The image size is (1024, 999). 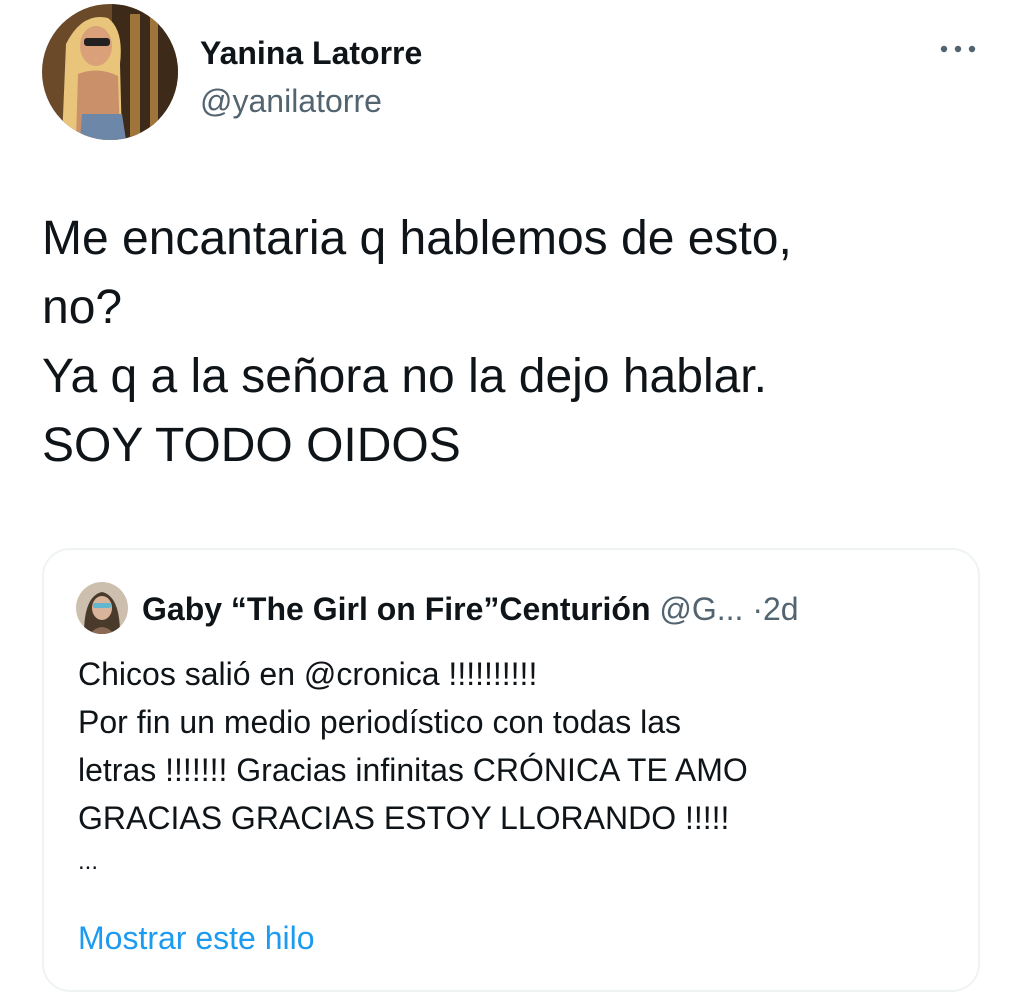 I want to click on author-handle: @yanilatorre, so click(x=291, y=101).